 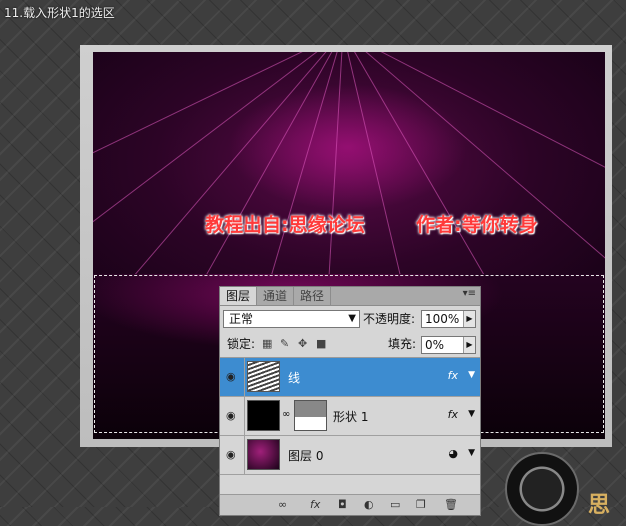 What do you see at coordinates (59, 13) in the screenshot?
I see `step-title: 11.载入形状1的选区` at bounding box center [59, 13].